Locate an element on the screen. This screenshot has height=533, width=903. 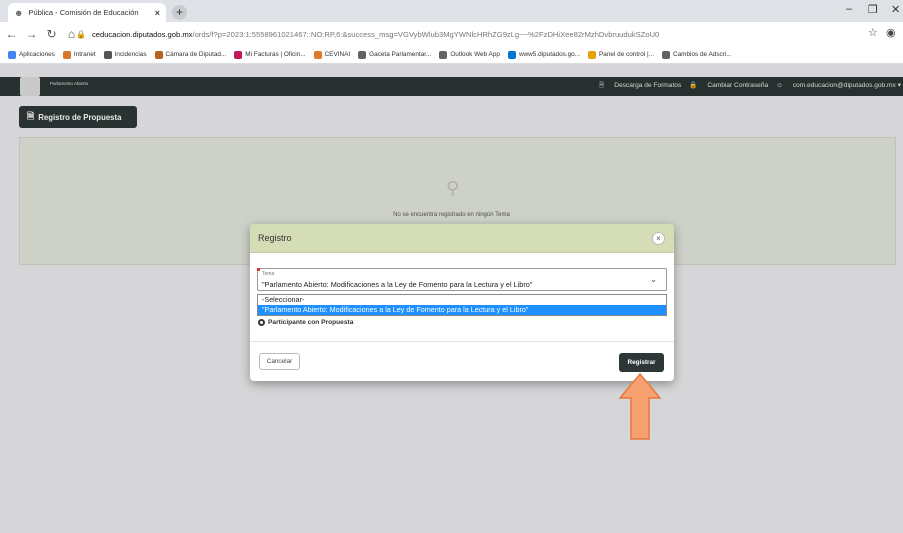
participant-radio-row: Participante con Propuesta is located at coordinates (305, 322).